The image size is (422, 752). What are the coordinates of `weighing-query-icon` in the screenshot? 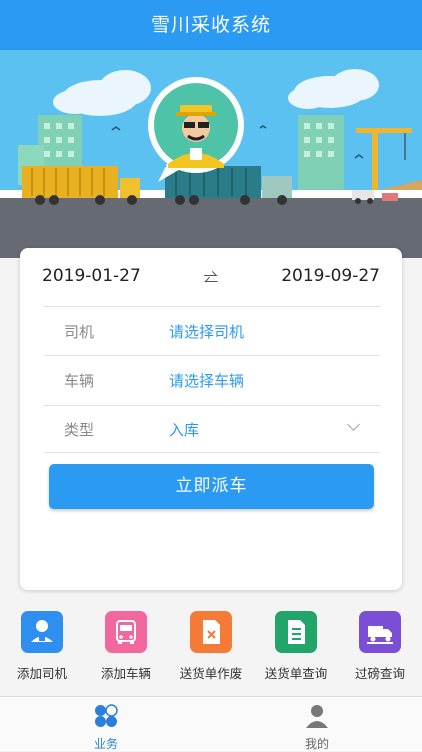 It's located at (380, 632).